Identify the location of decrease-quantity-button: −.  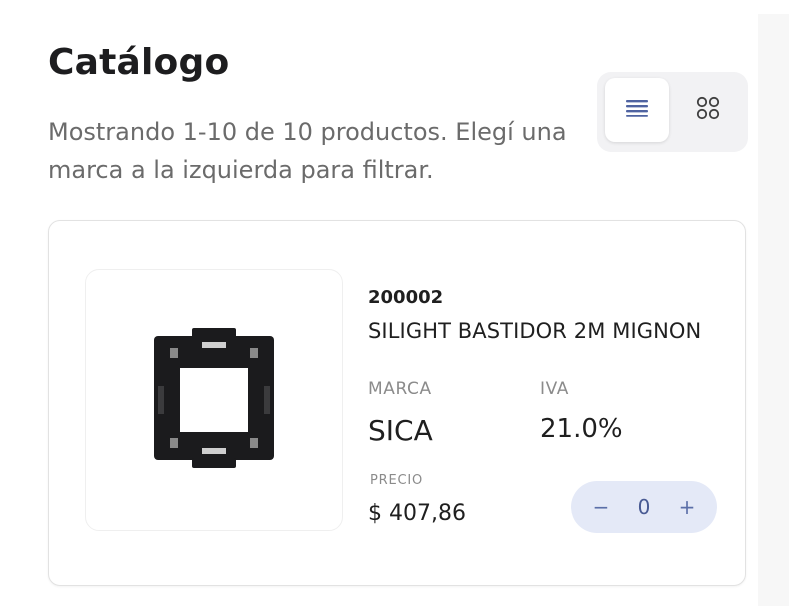
(601, 507).